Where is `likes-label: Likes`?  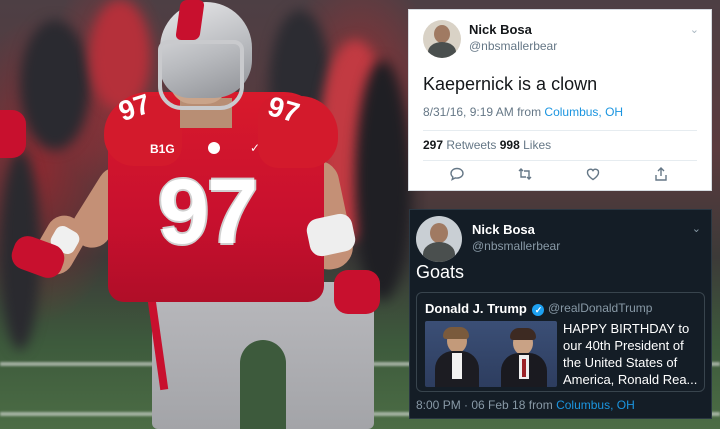 likes-label: Likes is located at coordinates (535, 145).